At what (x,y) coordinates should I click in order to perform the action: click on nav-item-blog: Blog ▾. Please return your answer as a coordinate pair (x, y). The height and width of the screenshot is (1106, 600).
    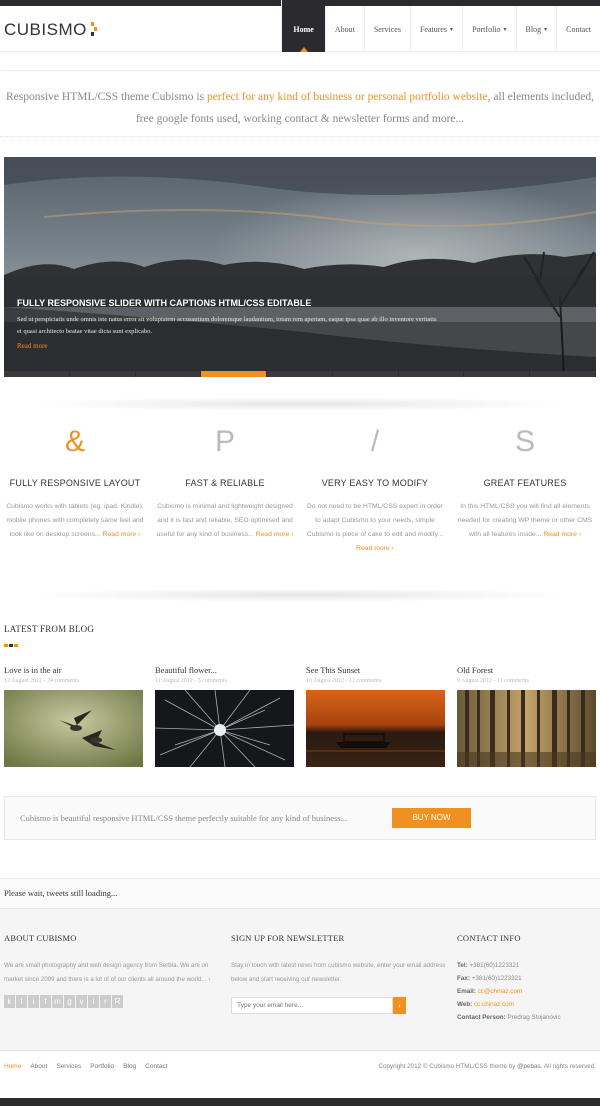
    Looking at the image, I should click on (536, 29).